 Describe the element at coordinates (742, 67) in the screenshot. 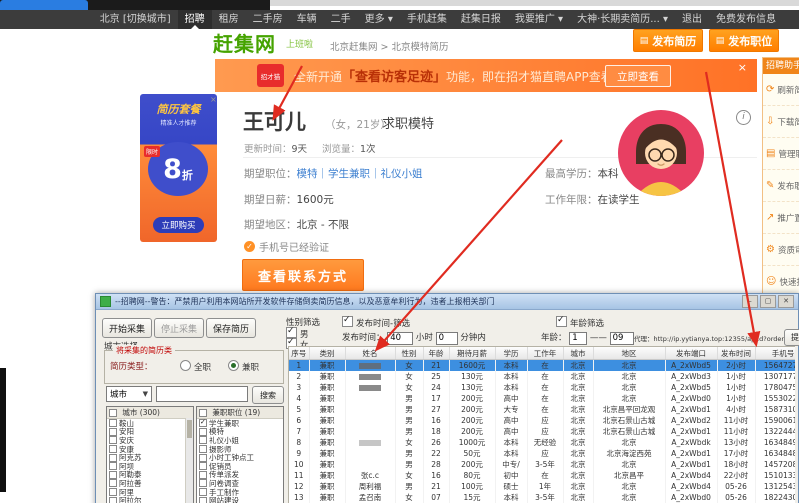

I see `banner-close-icon: ×` at that location.